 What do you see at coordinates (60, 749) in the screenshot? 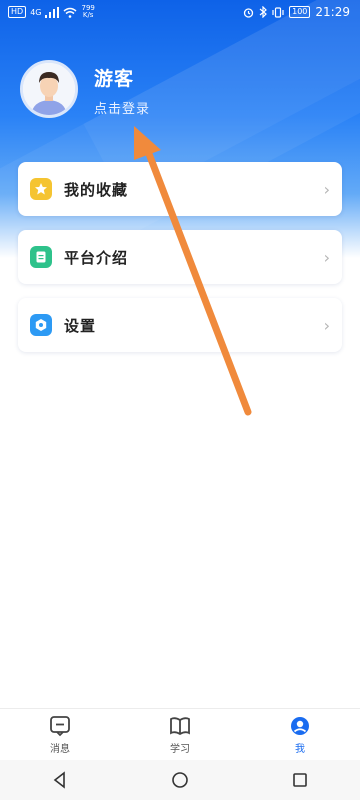
I see `tab-label-messages: 消息` at bounding box center [60, 749].